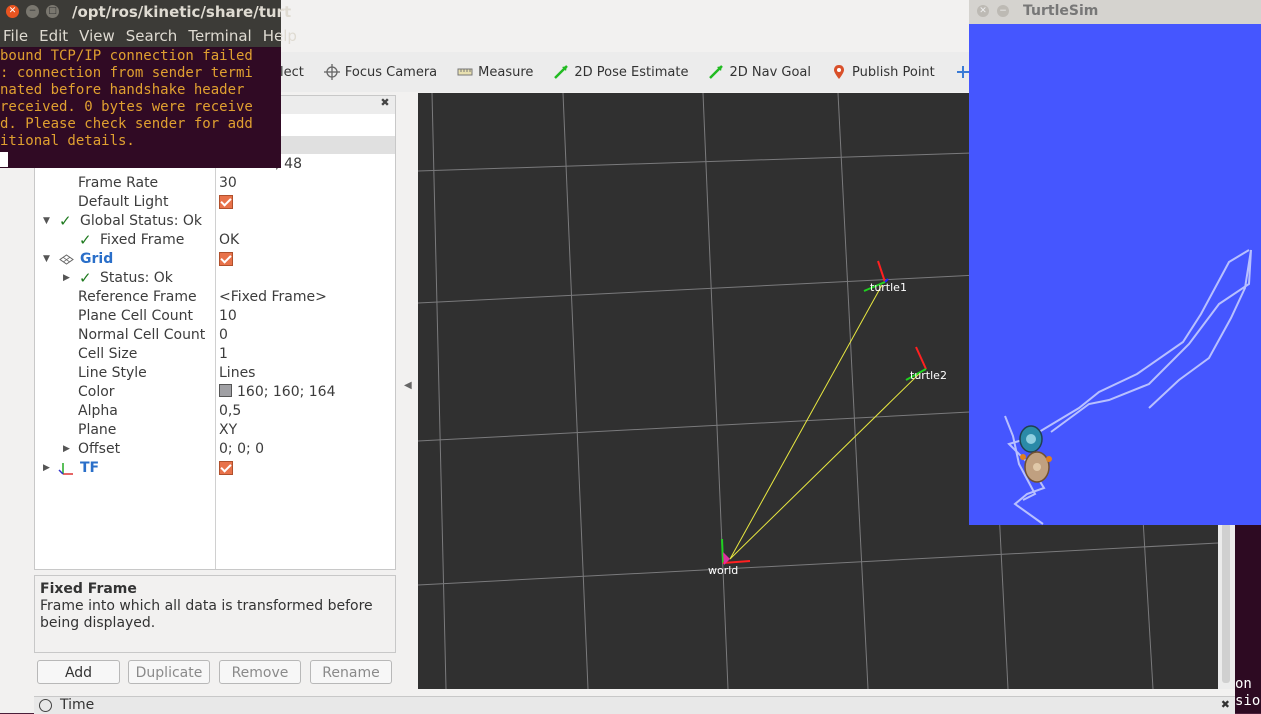  Describe the element at coordinates (1115, 12) in the screenshot. I see `turtlesim-titlebar: ✕ − TurtleSim` at that location.